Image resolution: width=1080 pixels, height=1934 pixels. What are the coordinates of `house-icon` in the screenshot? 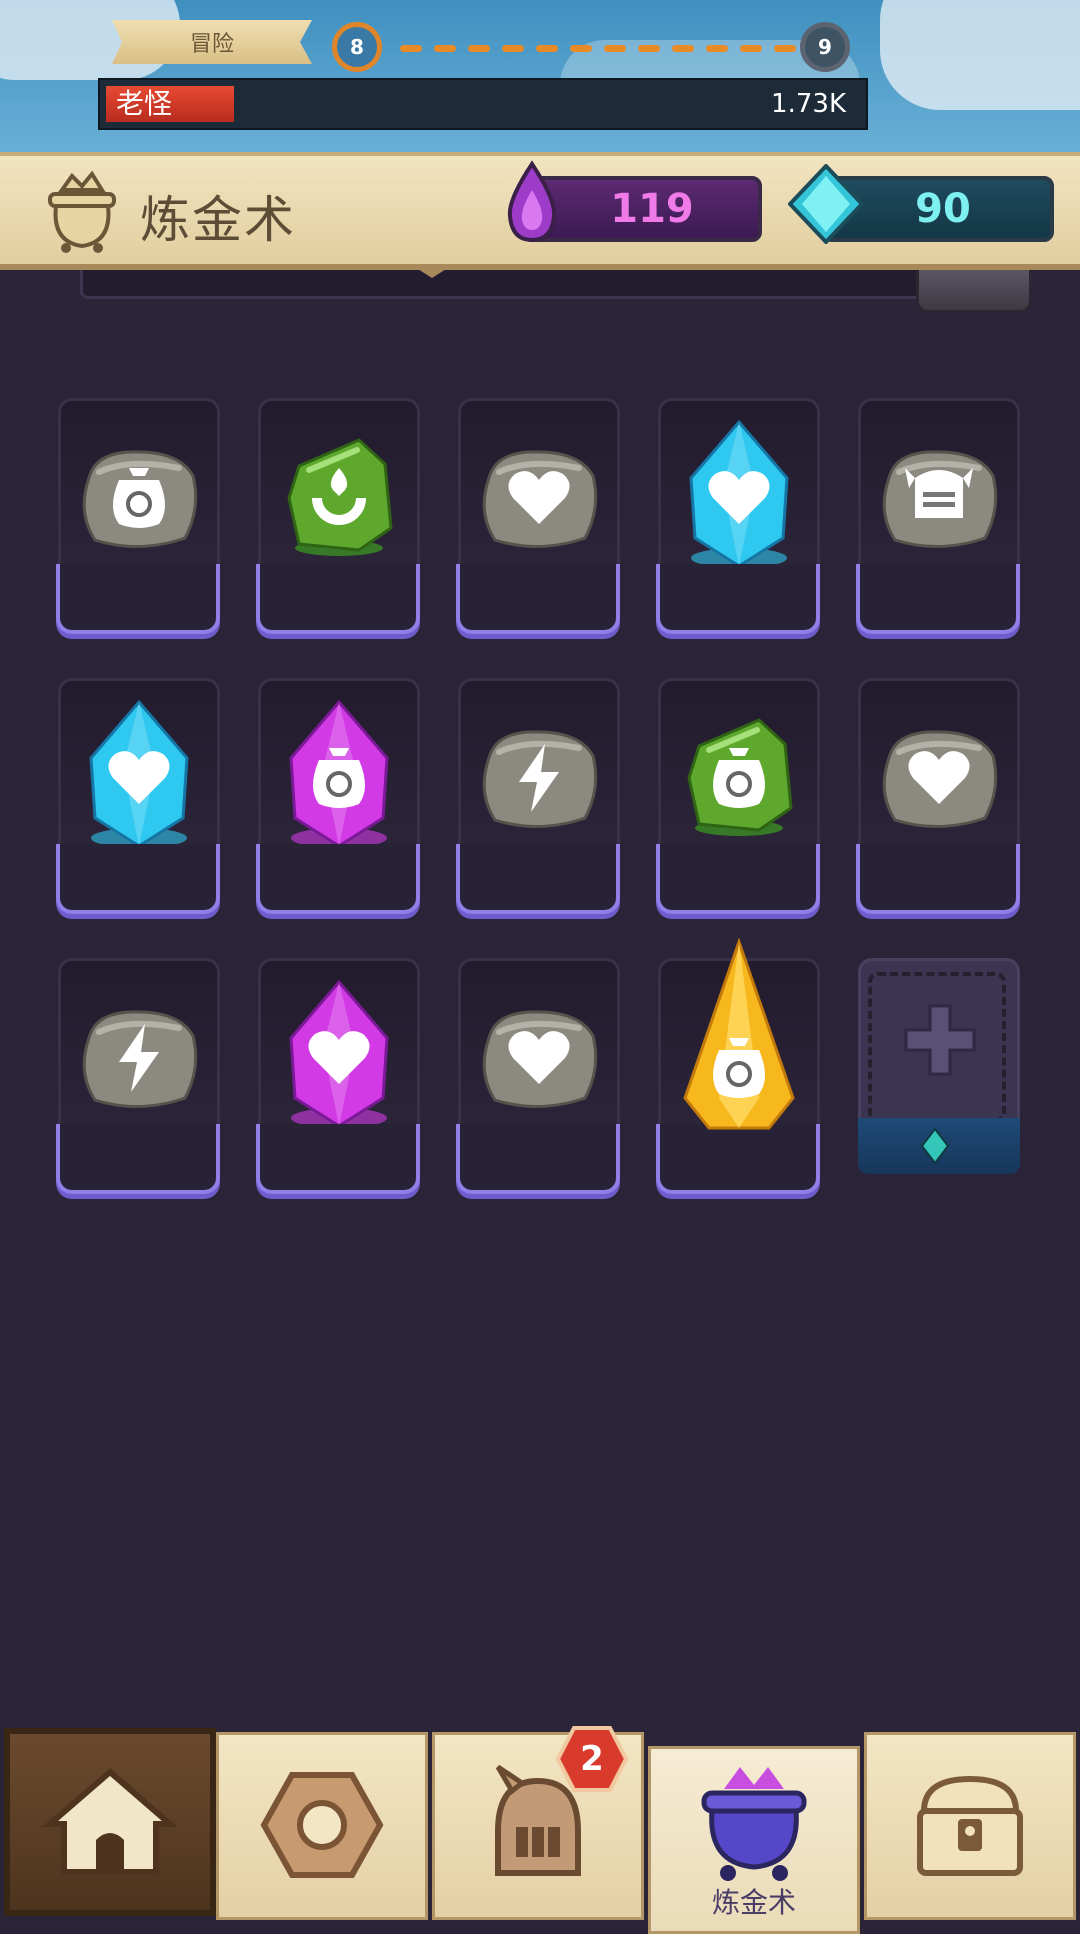 It's located at (110, 1821).